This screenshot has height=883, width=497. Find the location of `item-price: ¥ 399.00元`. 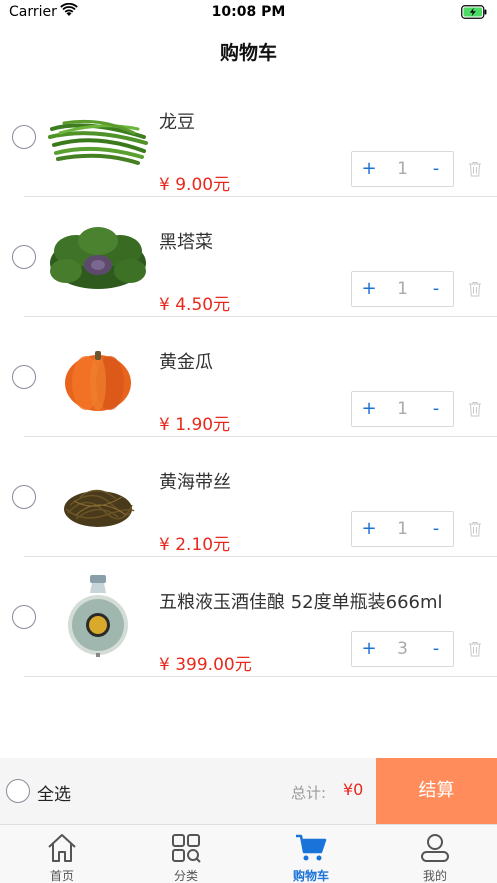

item-price: ¥ 399.00元 is located at coordinates (205, 665).